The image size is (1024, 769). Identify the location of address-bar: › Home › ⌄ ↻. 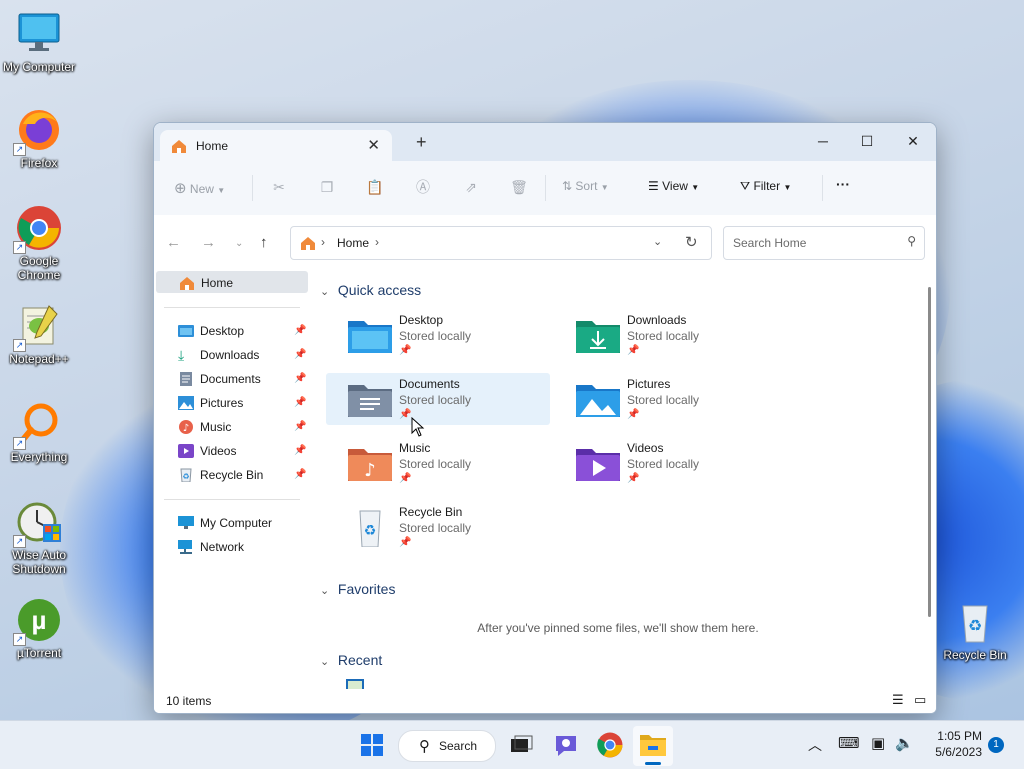
(501, 243).